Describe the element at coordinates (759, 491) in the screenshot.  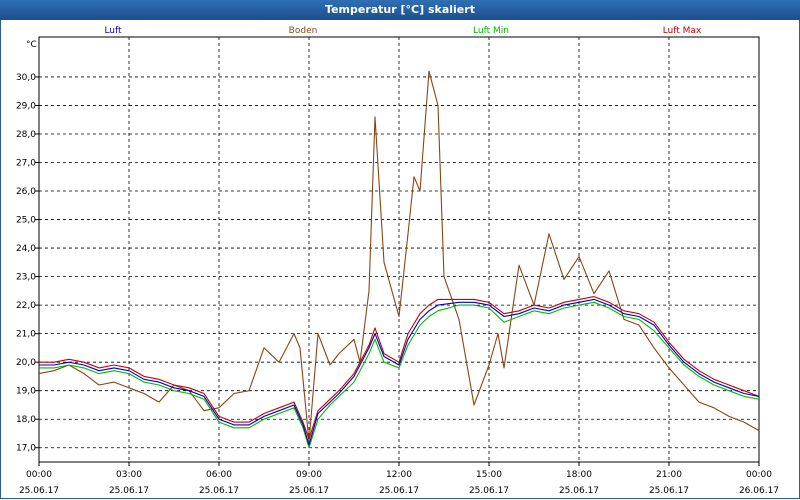
I see `x-tick-label-date: 26.06.17` at that location.